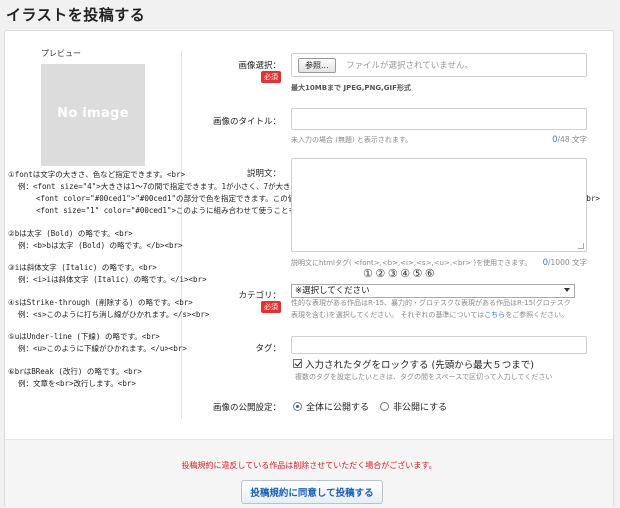  Describe the element at coordinates (297, 406) in the screenshot. I see `radio-public` at that location.